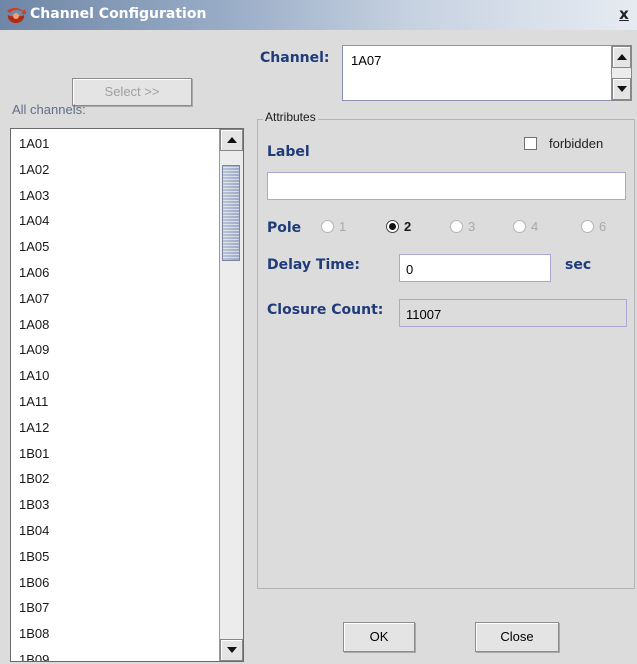 The image size is (637, 664). Describe the element at coordinates (530, 143) in the screenshot. I see `forbidden-checkbox` at that location.